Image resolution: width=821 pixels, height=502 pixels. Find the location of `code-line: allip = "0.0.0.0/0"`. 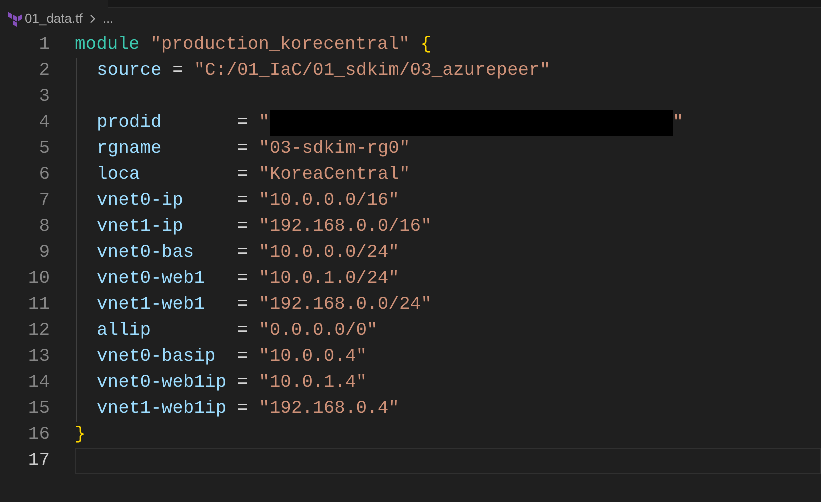

code-line: allip = "0.0.0.0/0" is located at coordinates (237, 331).